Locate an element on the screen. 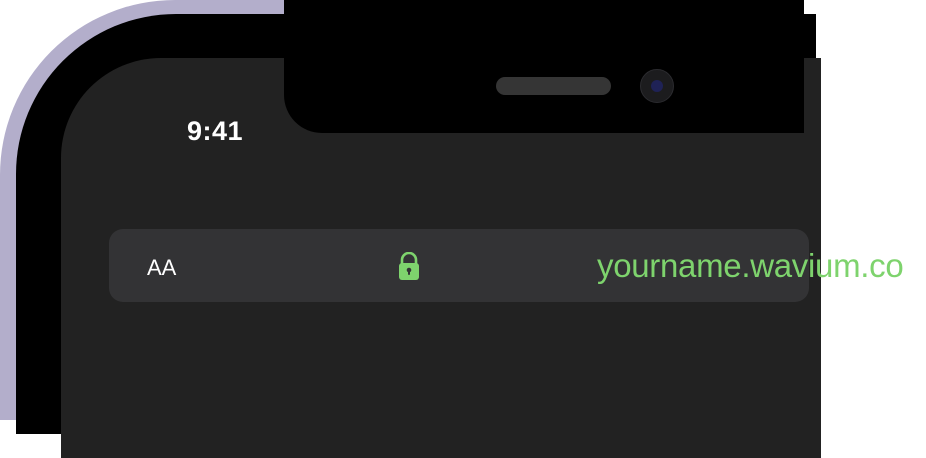  text-size-button: AA is located at coordinates (161, 268).